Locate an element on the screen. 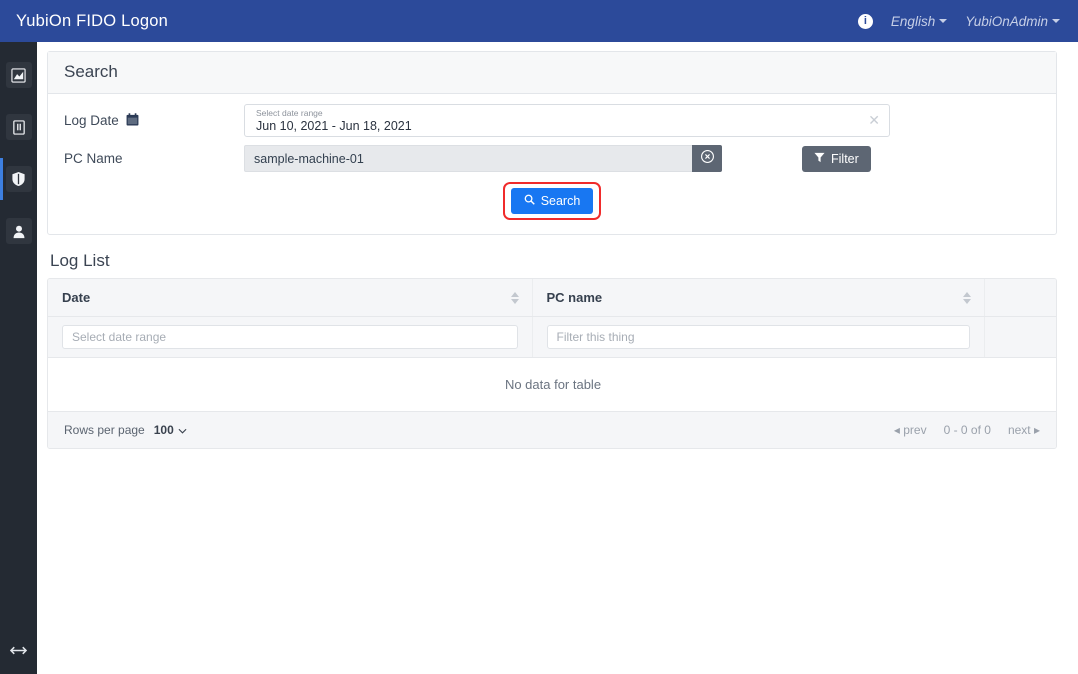  sidebar-collapse-toggle is located at coordinates (18, 652).